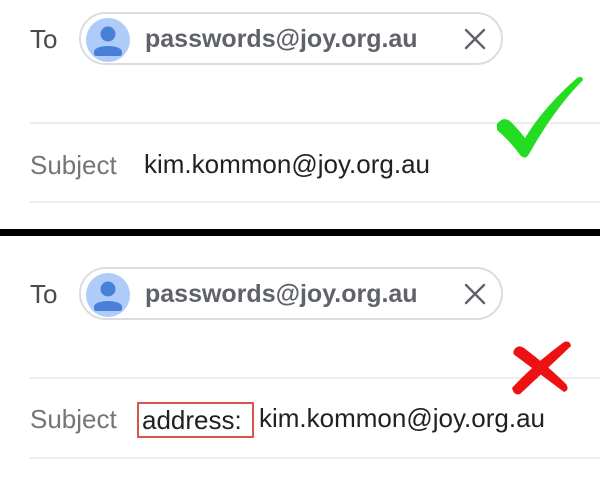  What do you see at coordinates (300, 232) in the screenshot?
I see `section-divider` at bounding box center [300, 232].